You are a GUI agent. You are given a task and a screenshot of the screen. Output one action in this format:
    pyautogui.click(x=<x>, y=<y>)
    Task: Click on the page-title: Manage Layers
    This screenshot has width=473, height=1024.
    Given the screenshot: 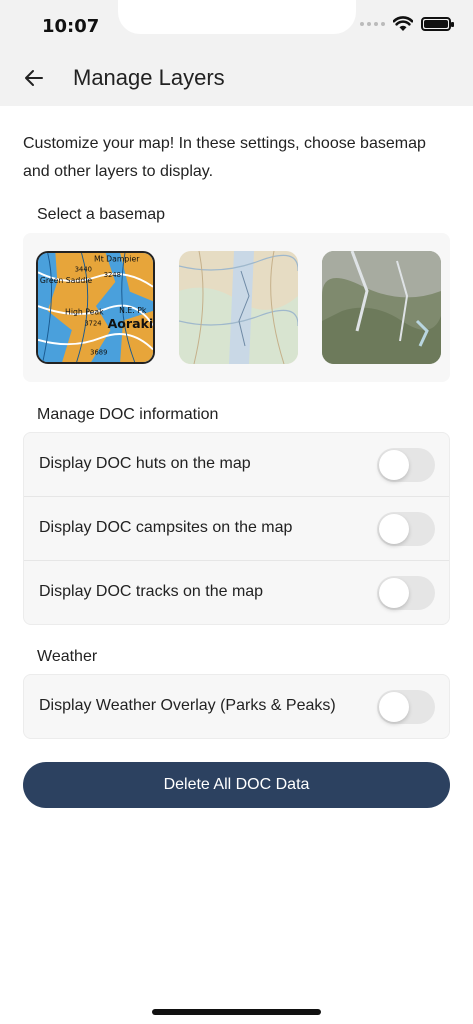 What is the action you would take?
    pyautogui.click(x=149, y=77)
    